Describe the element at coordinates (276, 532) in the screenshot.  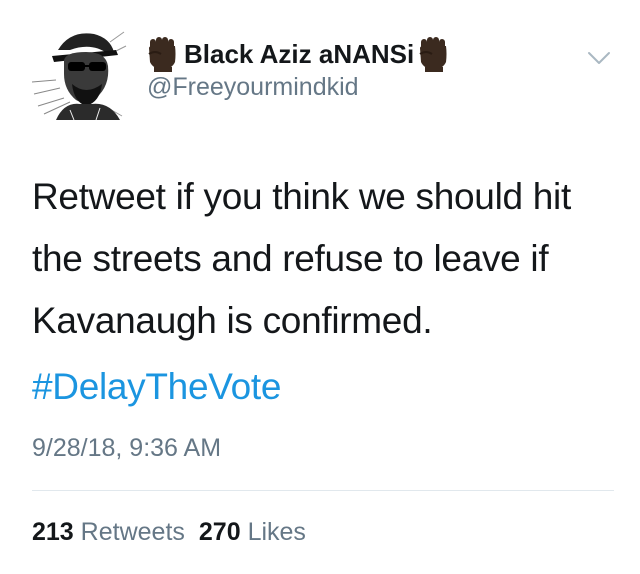
I see `likes-label: Likes` at that location.